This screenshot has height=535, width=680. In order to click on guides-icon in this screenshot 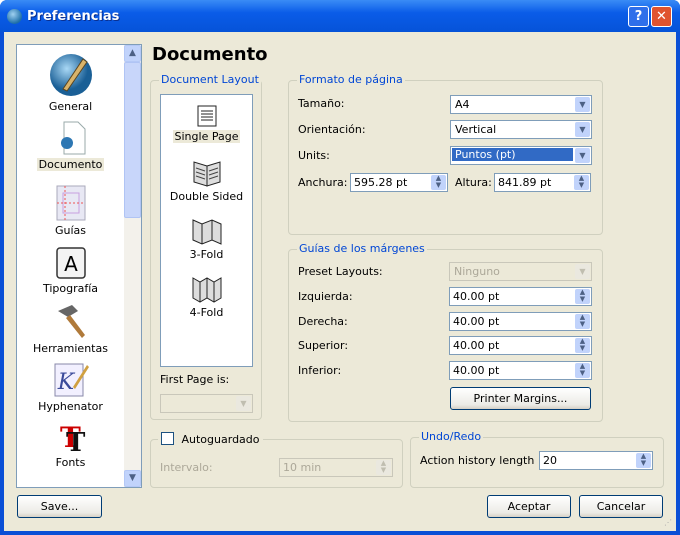, I will do `click(70, 203)`.